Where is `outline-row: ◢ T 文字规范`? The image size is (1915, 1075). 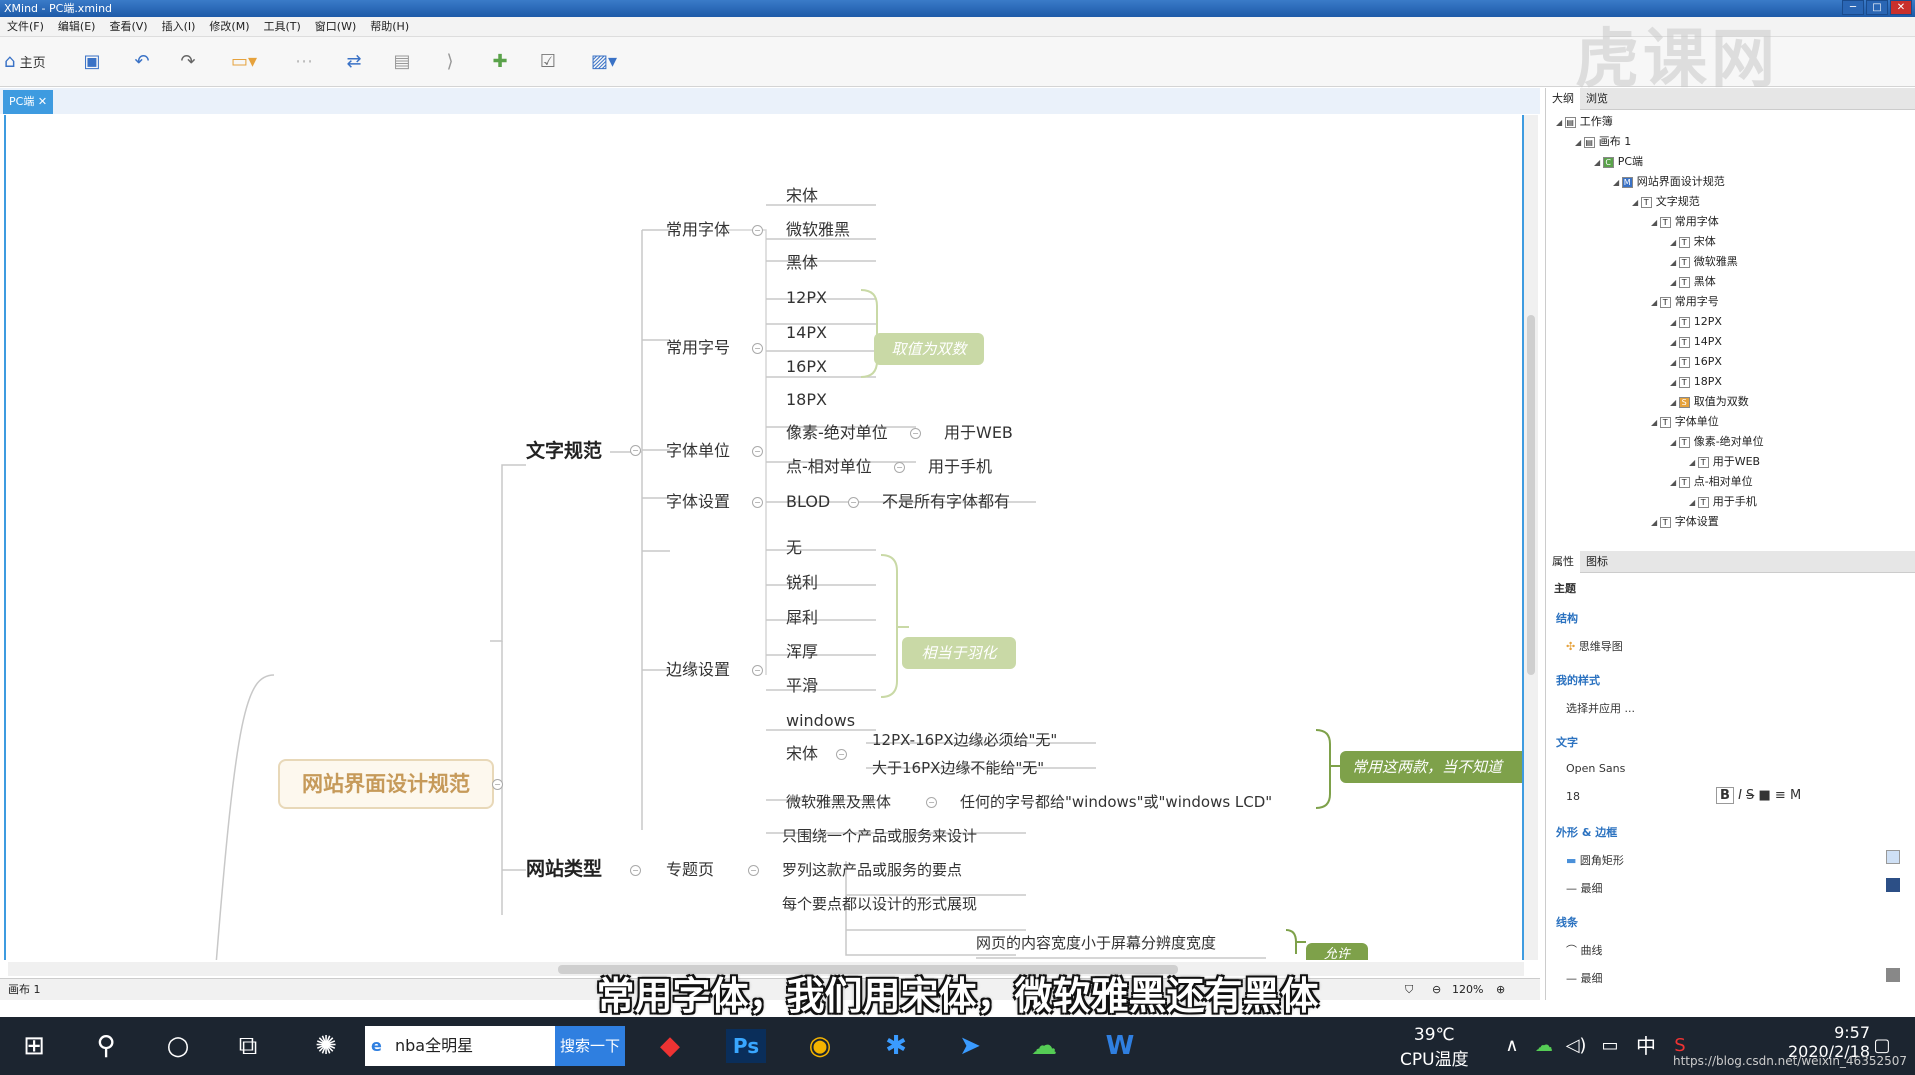 outline-row: ◢ T 文字规范 is located at coordinates (1666, 202).